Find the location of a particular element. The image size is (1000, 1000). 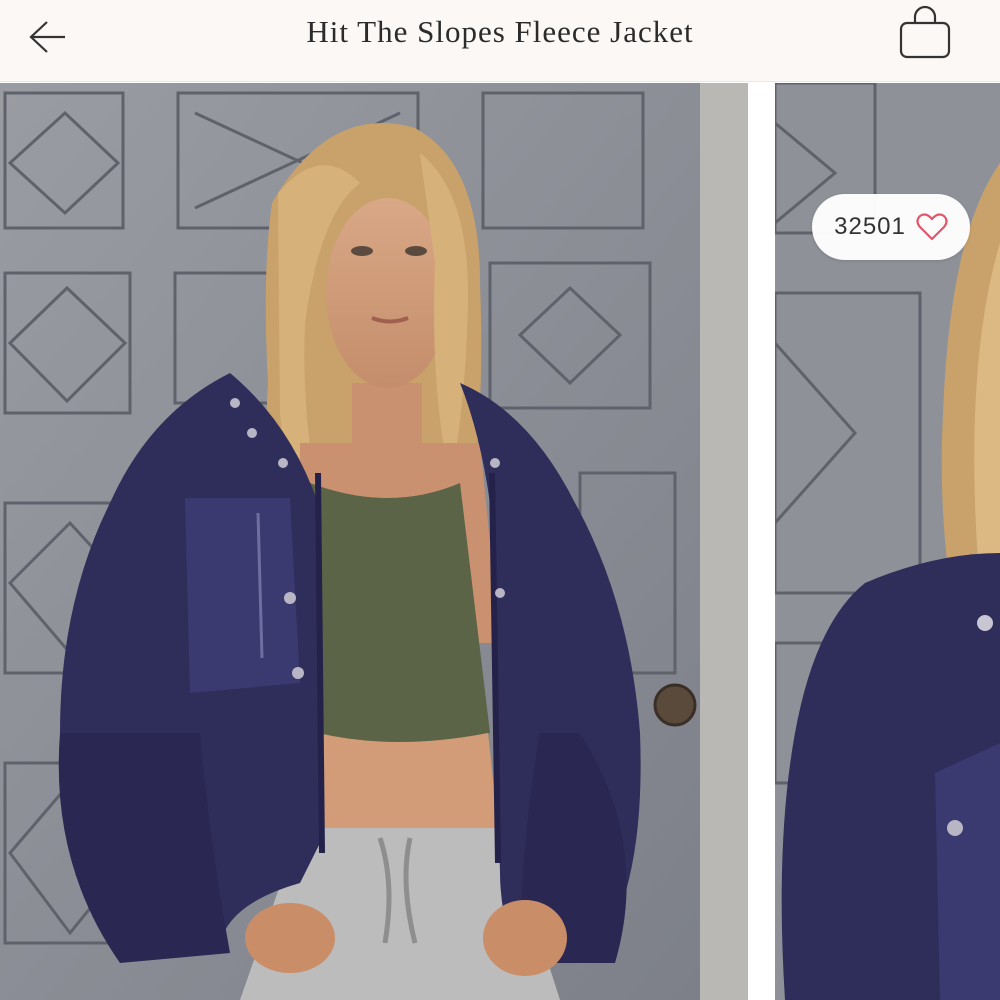

heart-outline-icon is located at coordinates (932, 227).